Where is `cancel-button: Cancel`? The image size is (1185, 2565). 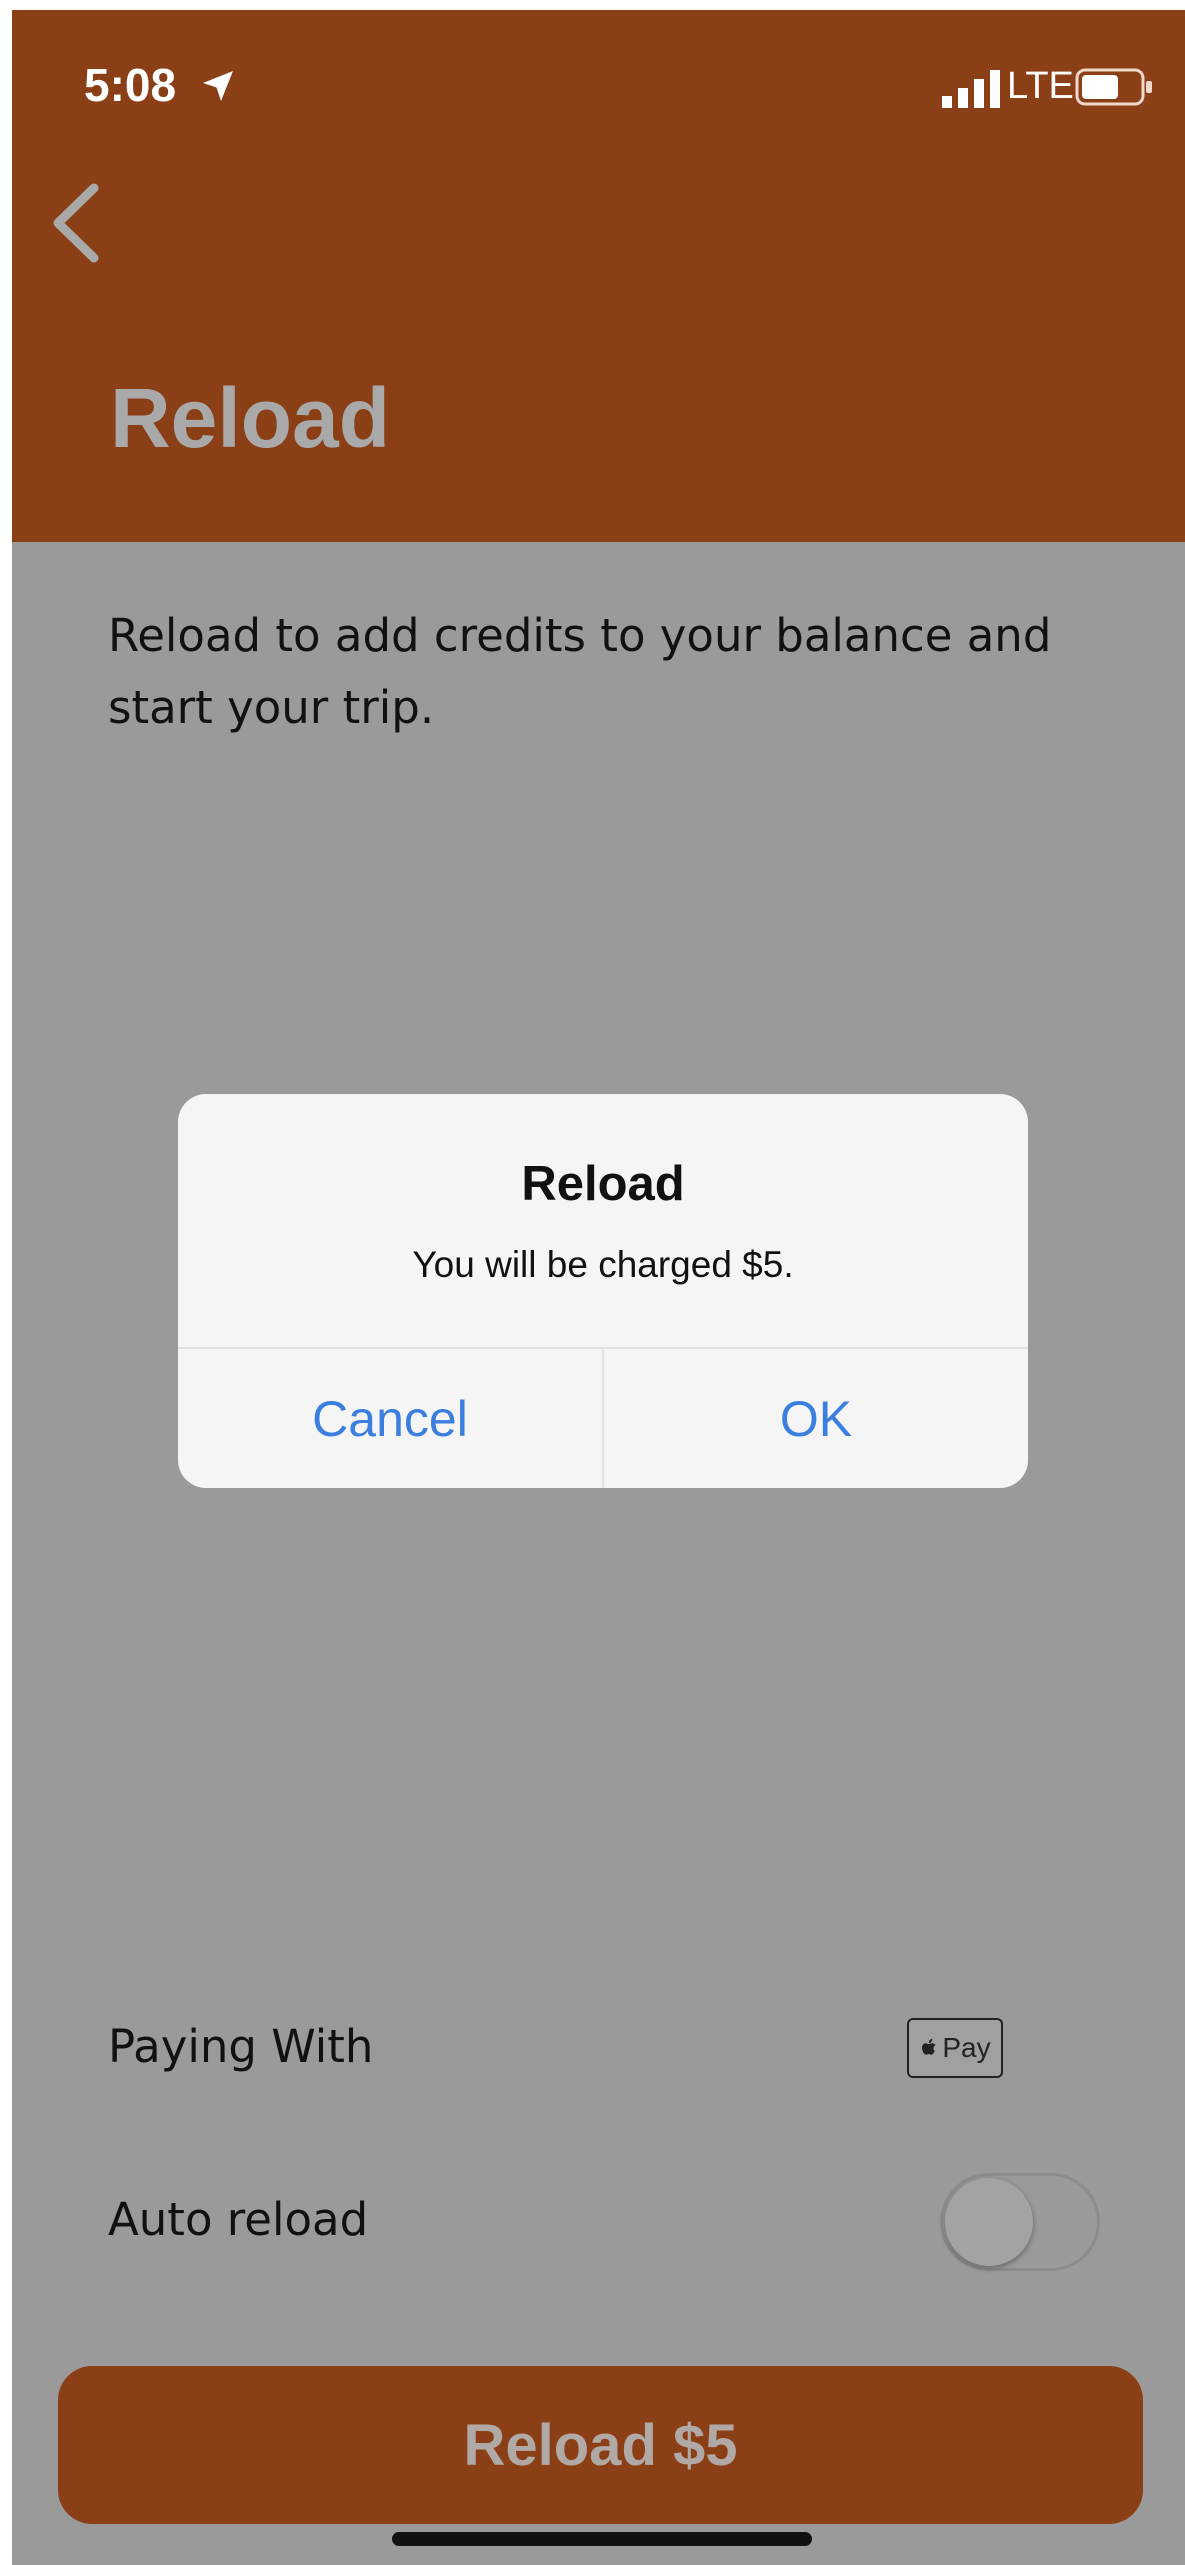 cancel-button: Cancel is located at coordinates (390, 1418).